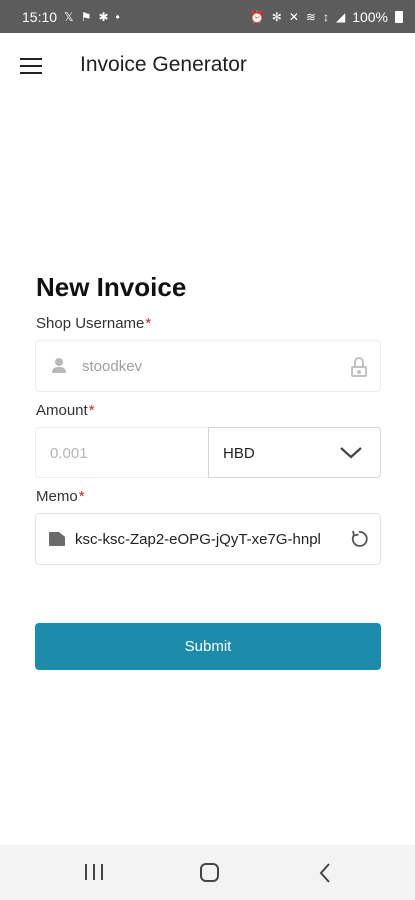  I want to click on amount-placeholder: 0.001, so click(69, 453).